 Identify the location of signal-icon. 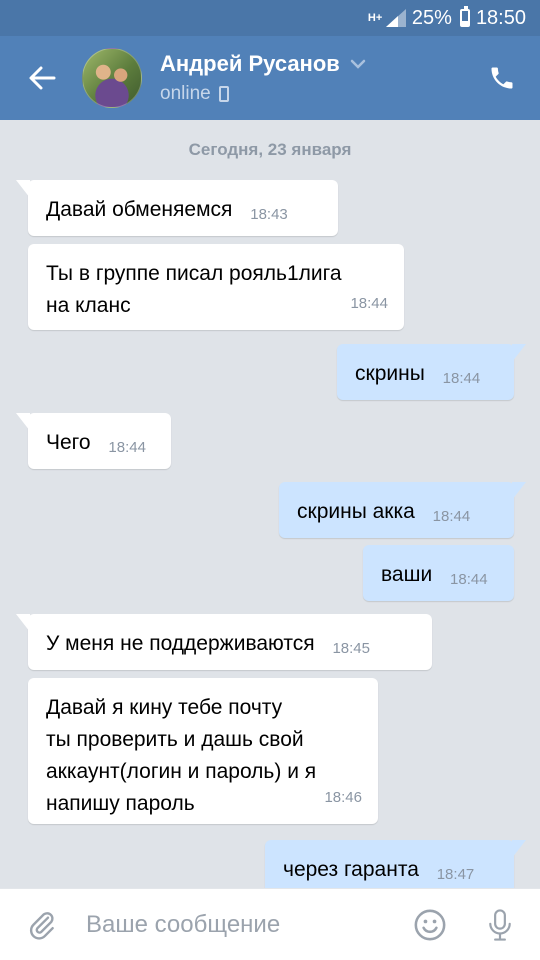
(395, 18).